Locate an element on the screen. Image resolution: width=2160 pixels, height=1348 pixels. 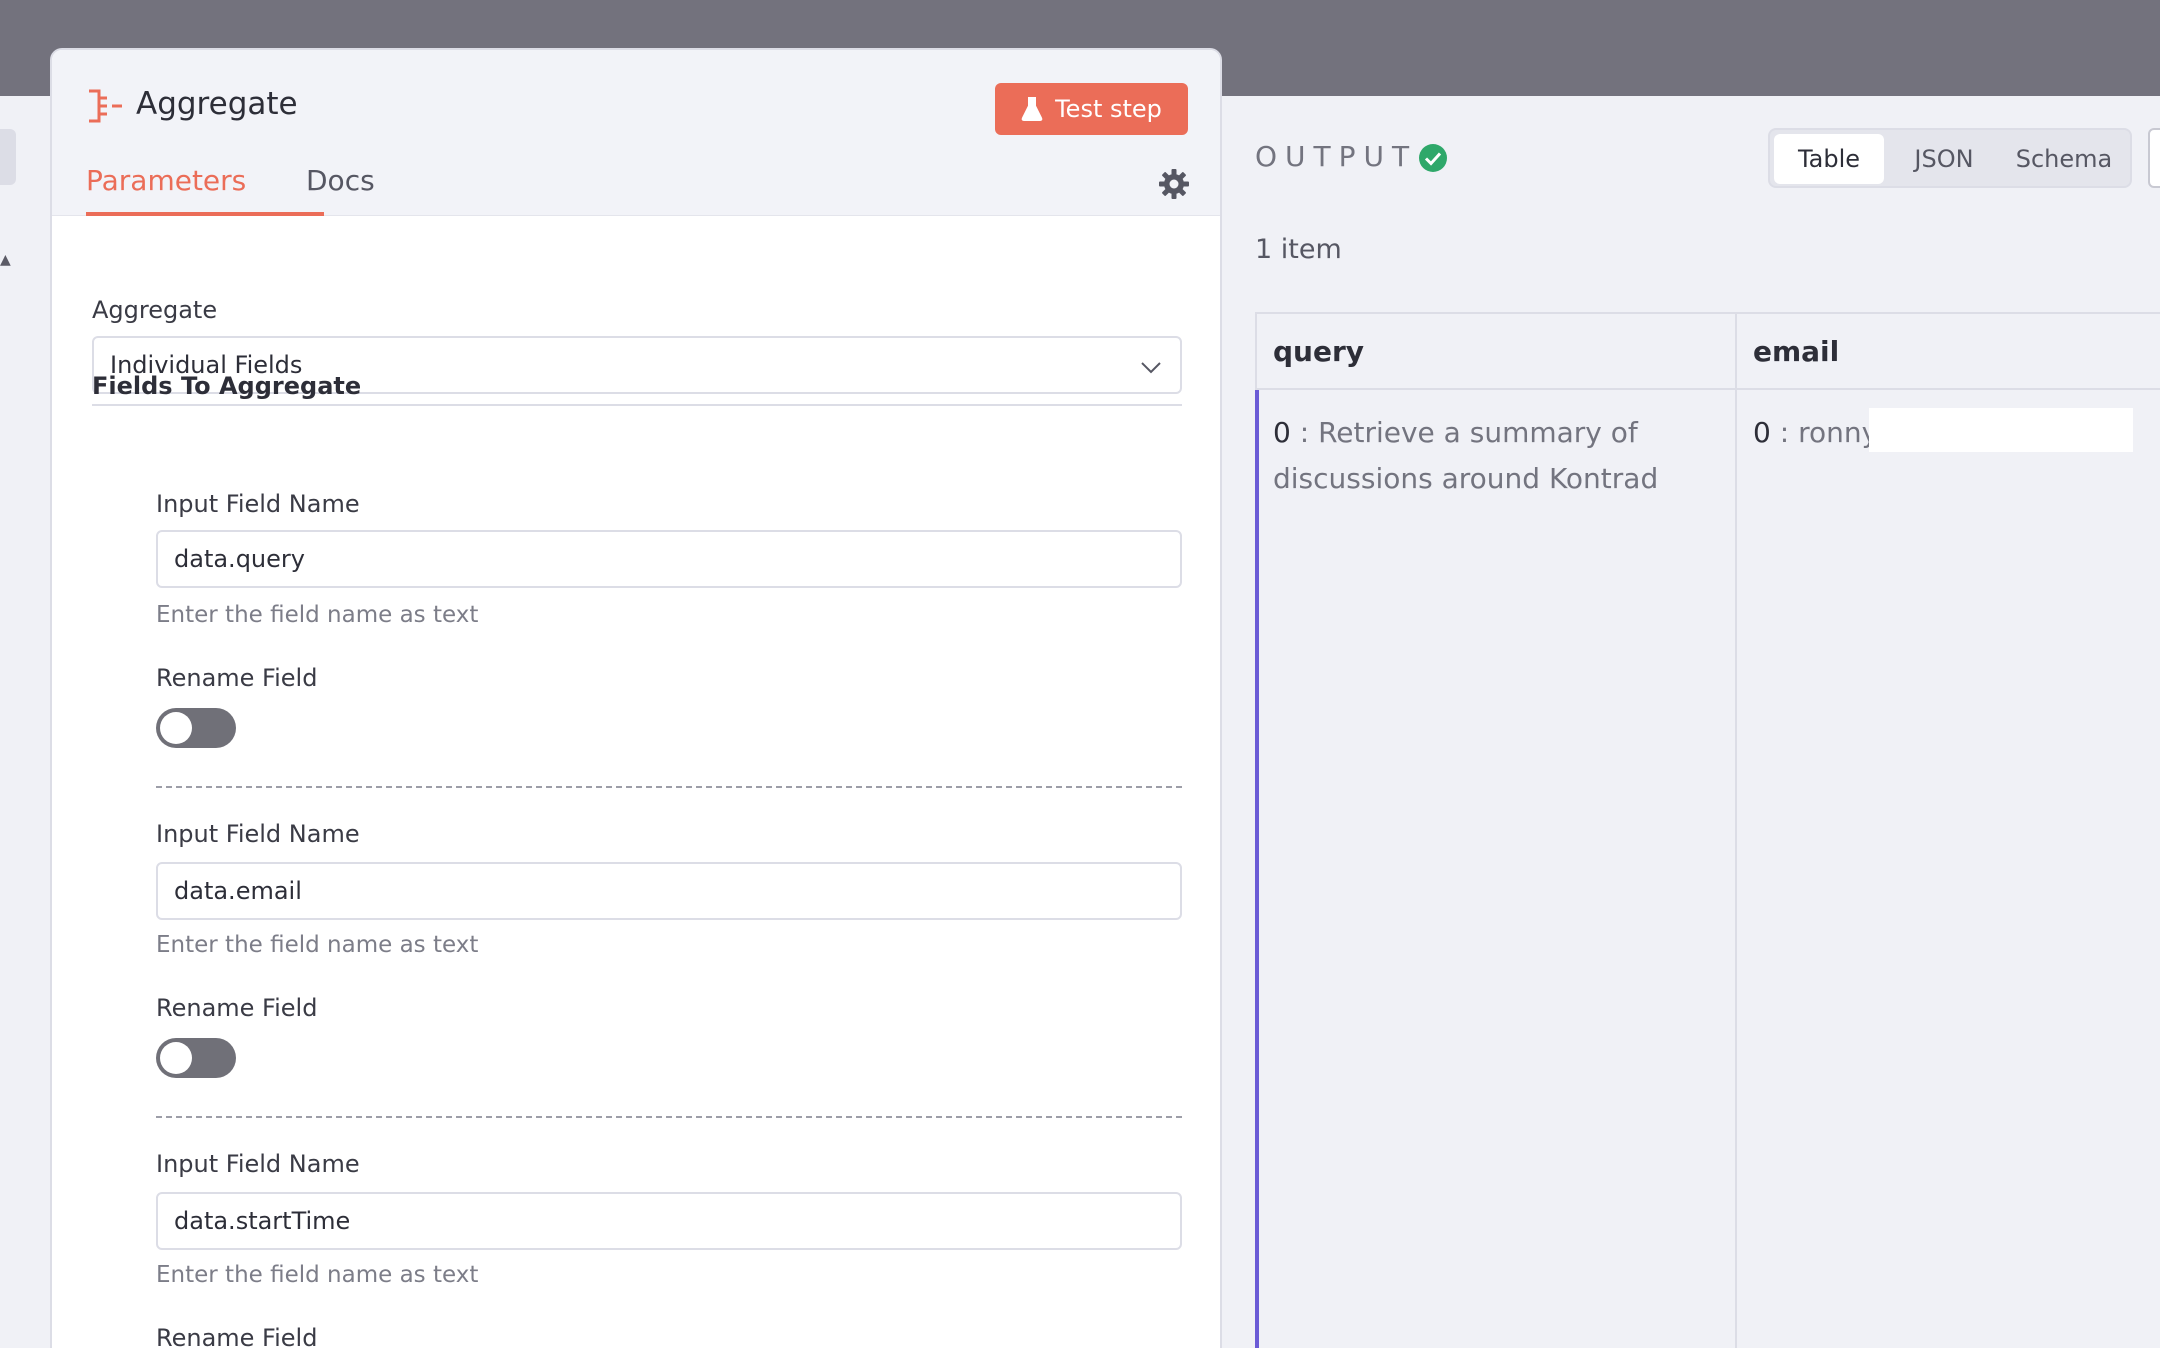
view-table-button: Table is located at coordinates (1829, 159).